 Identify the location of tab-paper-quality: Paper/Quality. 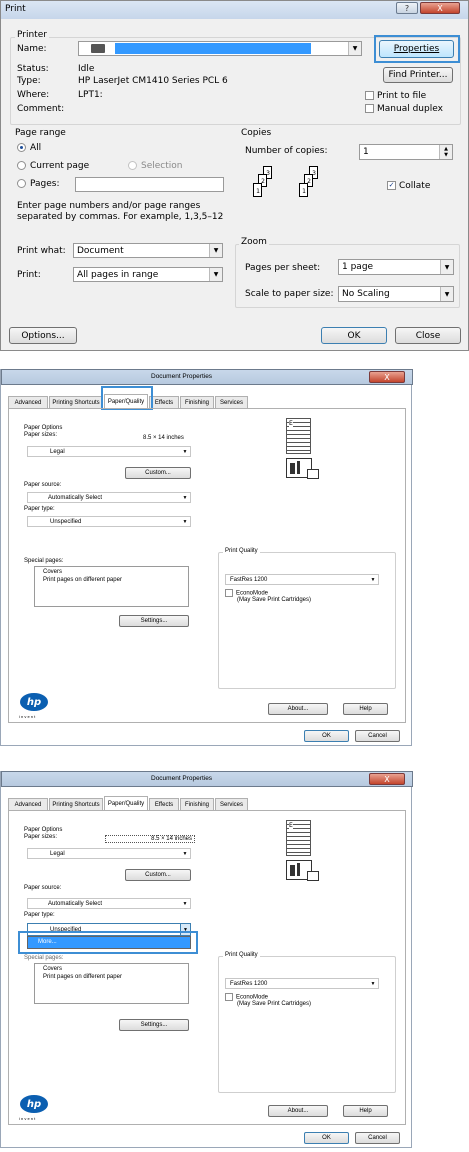
(126, 803).